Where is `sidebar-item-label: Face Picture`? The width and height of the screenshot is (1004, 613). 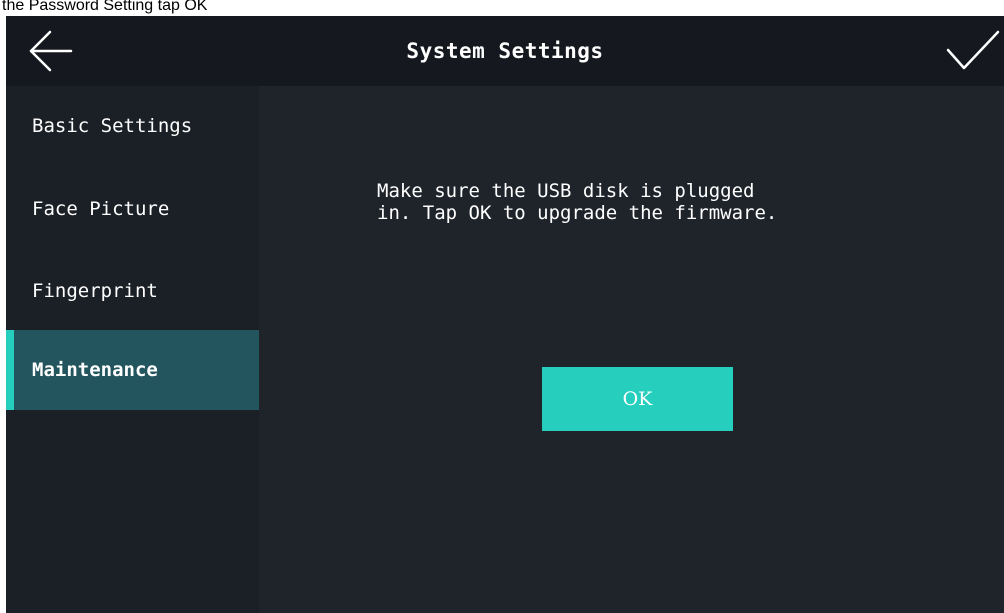
sidebar-item-label: Face Picture is located at coordinates (101, 209).